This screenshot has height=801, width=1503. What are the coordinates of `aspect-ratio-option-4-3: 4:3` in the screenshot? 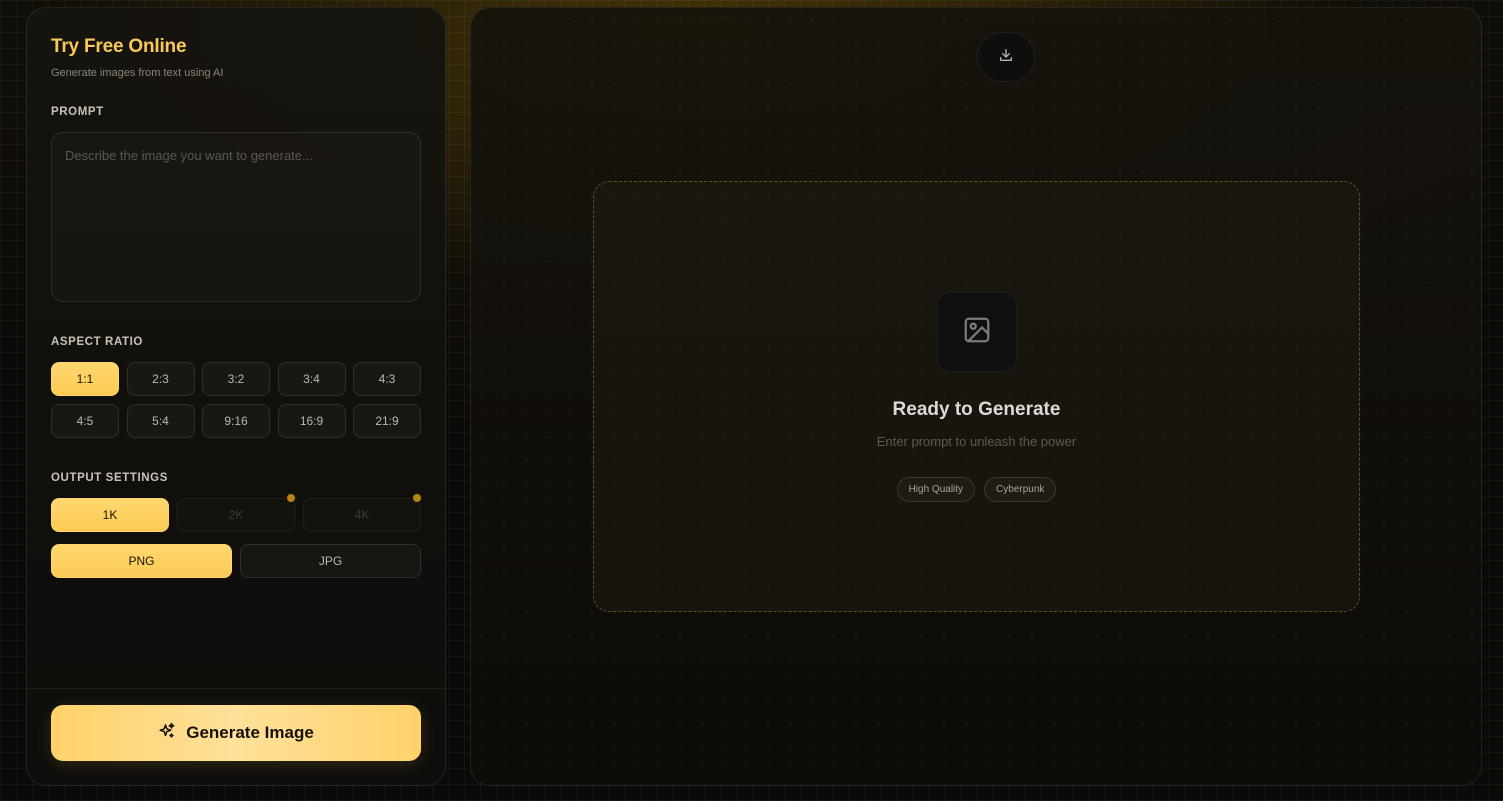 It's located at (387, 379).